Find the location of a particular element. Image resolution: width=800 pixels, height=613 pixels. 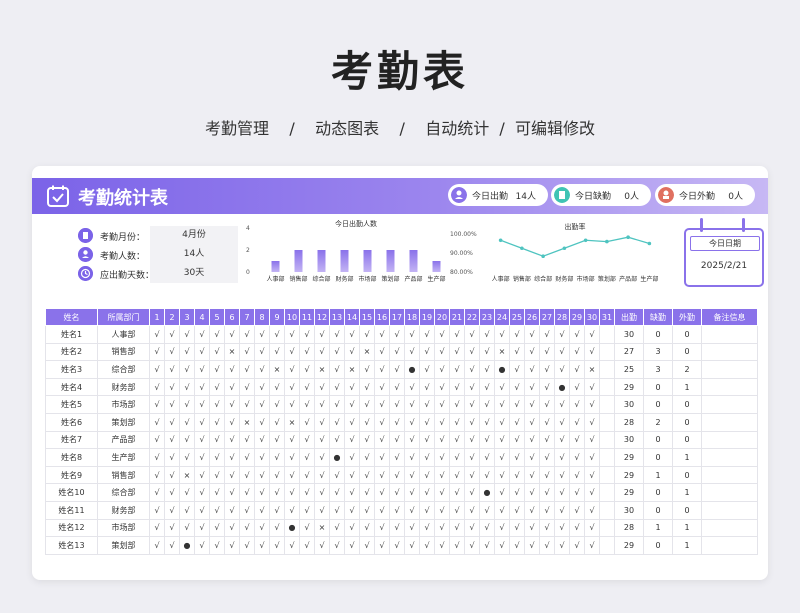

x-tick-label: 市场部 is located at coordinates (367, 279).